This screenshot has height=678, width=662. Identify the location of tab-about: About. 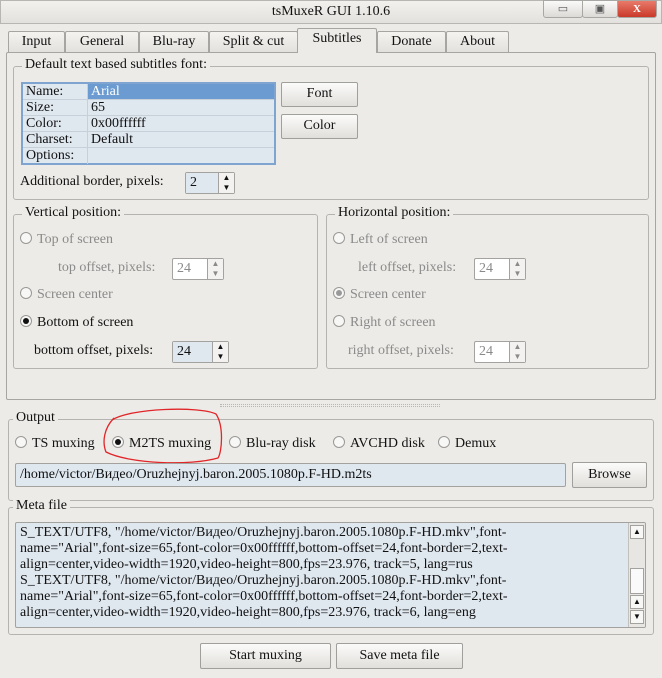
(477, 42).